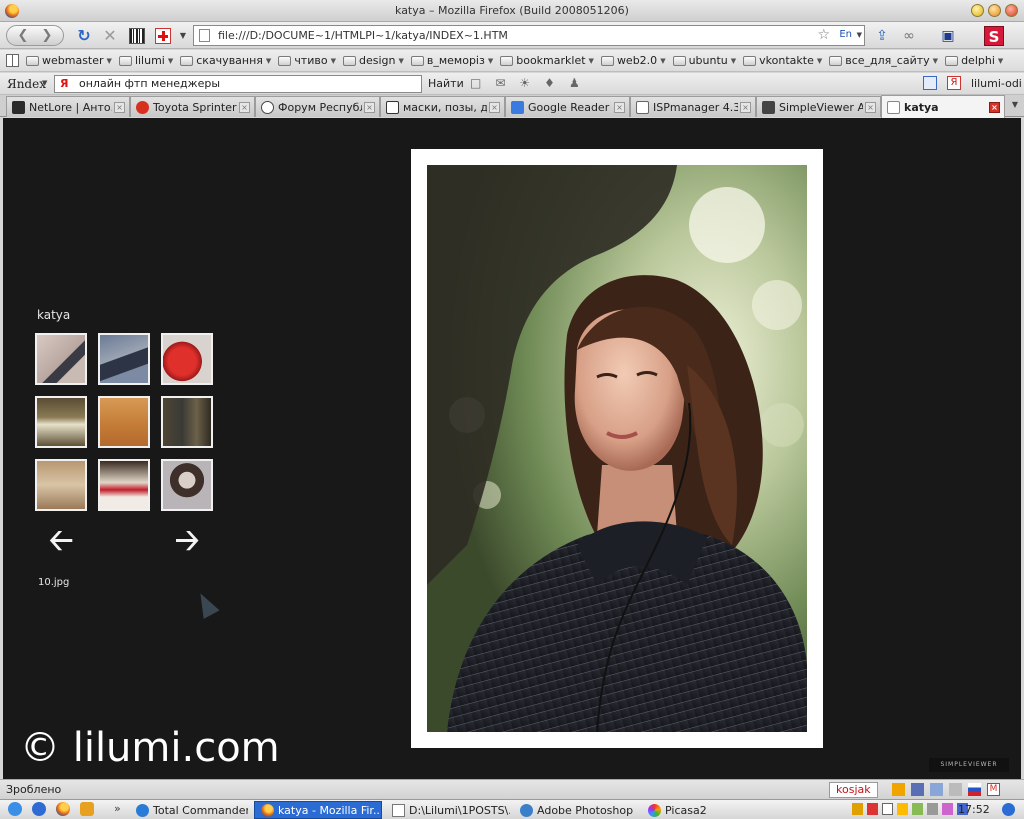  Describe the element at coordinates (955, 789) in the screenshot. I see `mail-icon` at that location.